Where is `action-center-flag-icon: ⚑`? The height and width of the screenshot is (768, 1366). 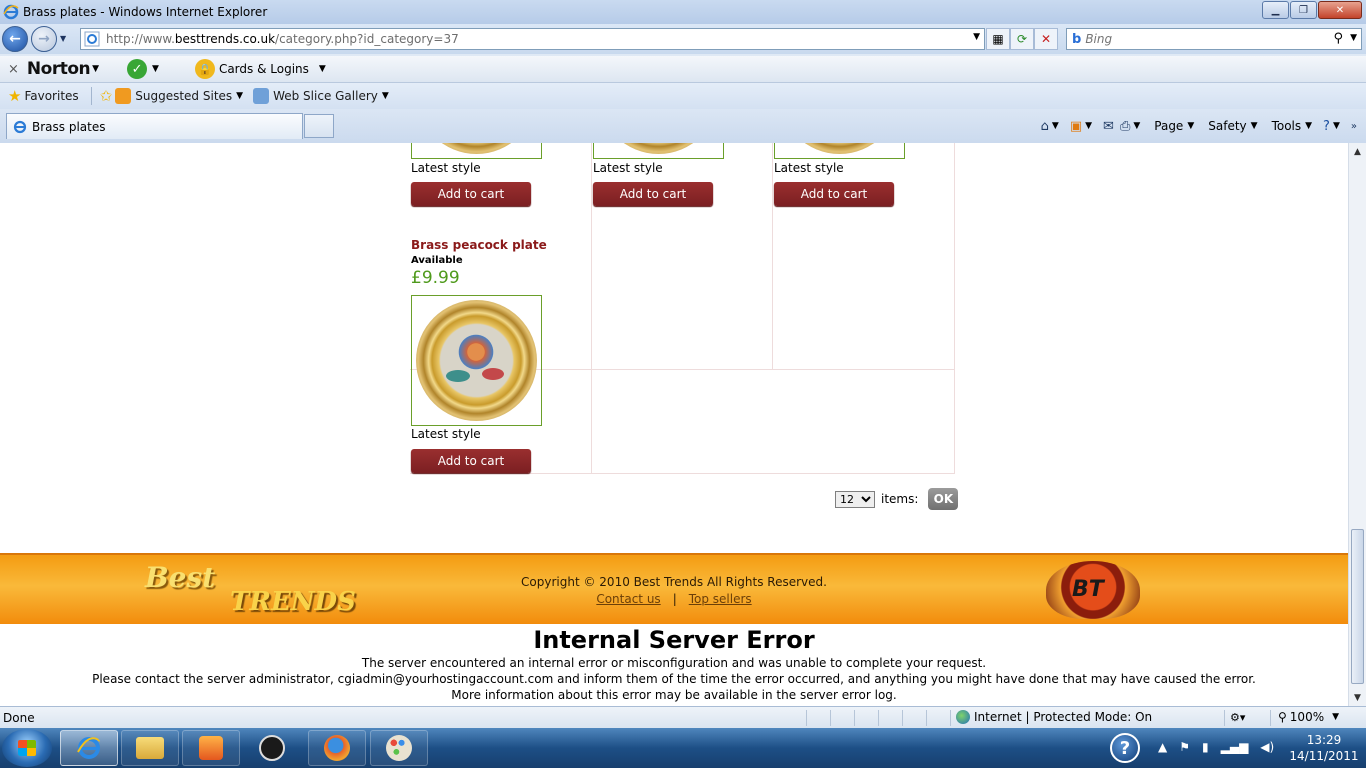
action-center-flag-icon: ⚑ is located at coordinates (1184, 747).